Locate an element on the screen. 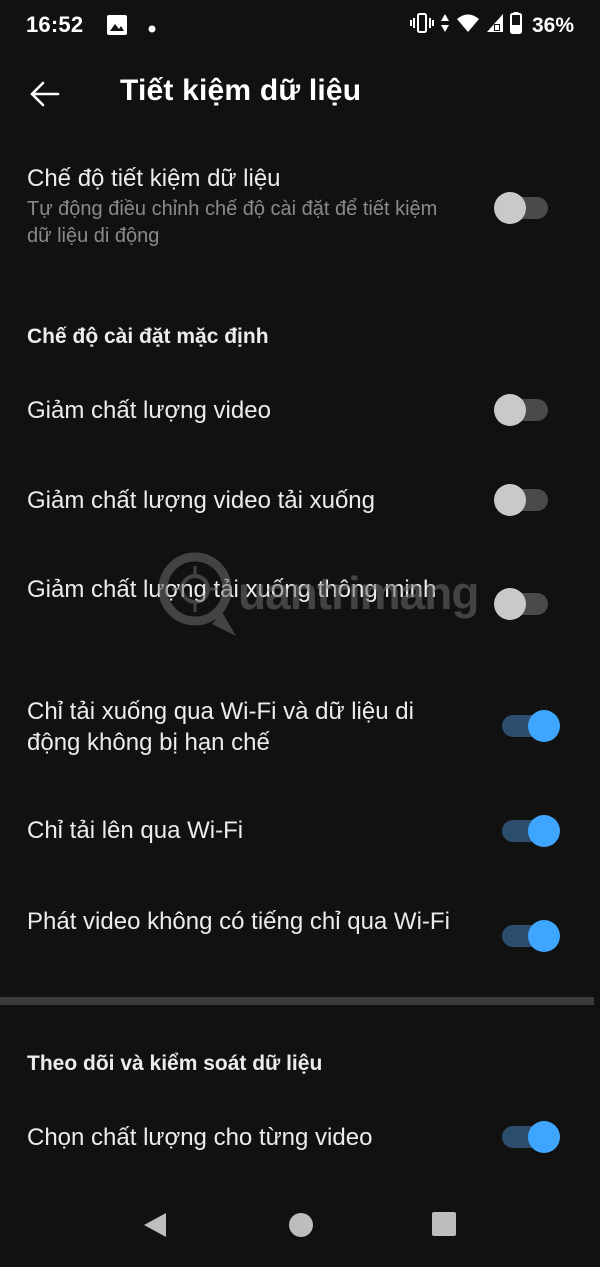  upload-wifi-only-toggle is located at coordinates (527, 831).